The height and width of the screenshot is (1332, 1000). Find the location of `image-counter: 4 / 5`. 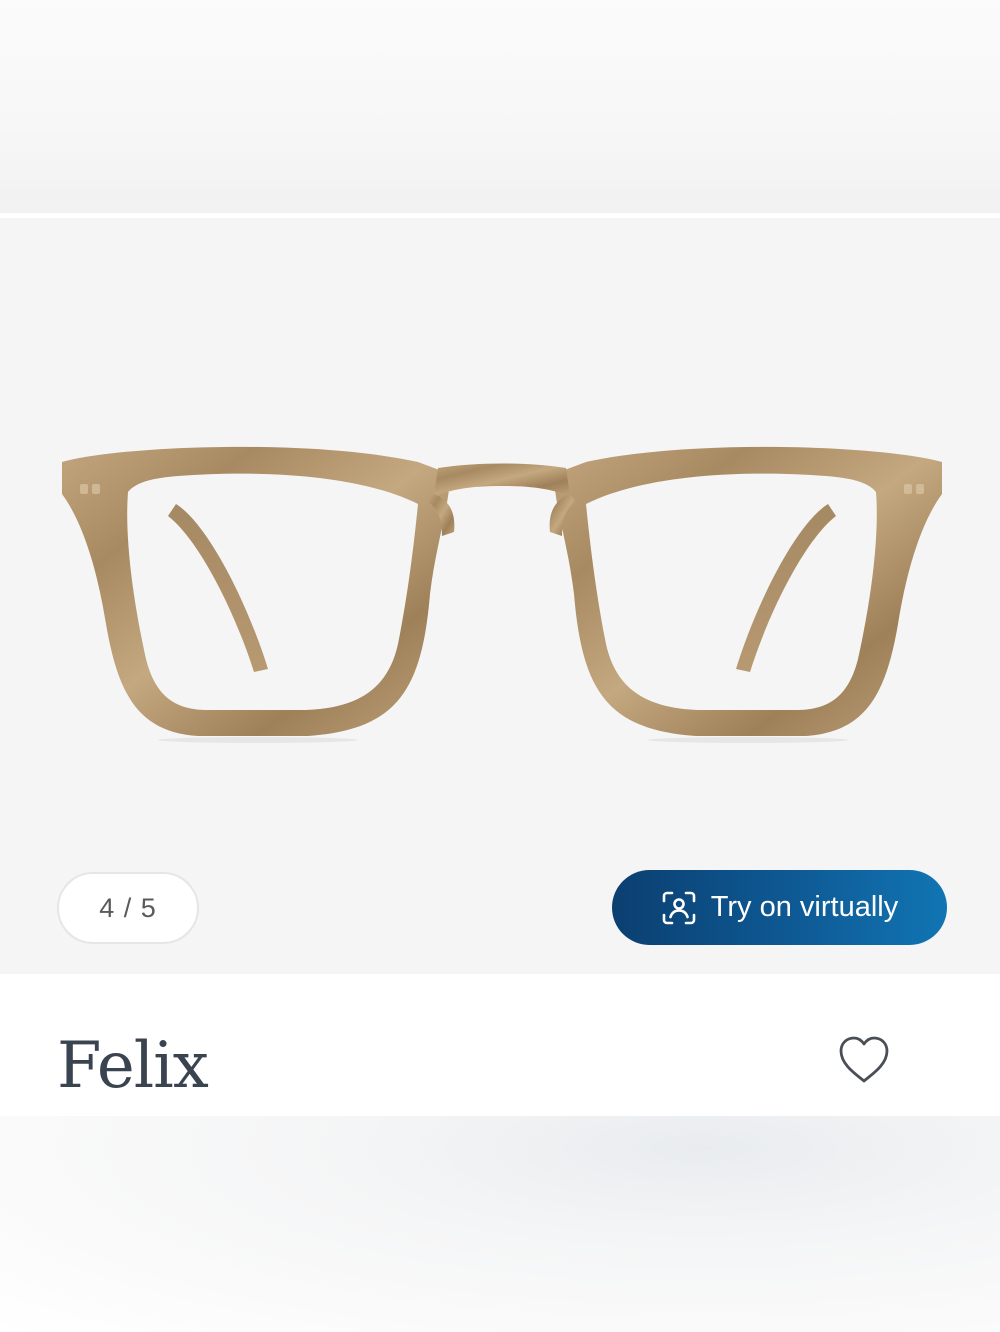

image-counter: 4 / 5 is located at coordinates (128, 908).